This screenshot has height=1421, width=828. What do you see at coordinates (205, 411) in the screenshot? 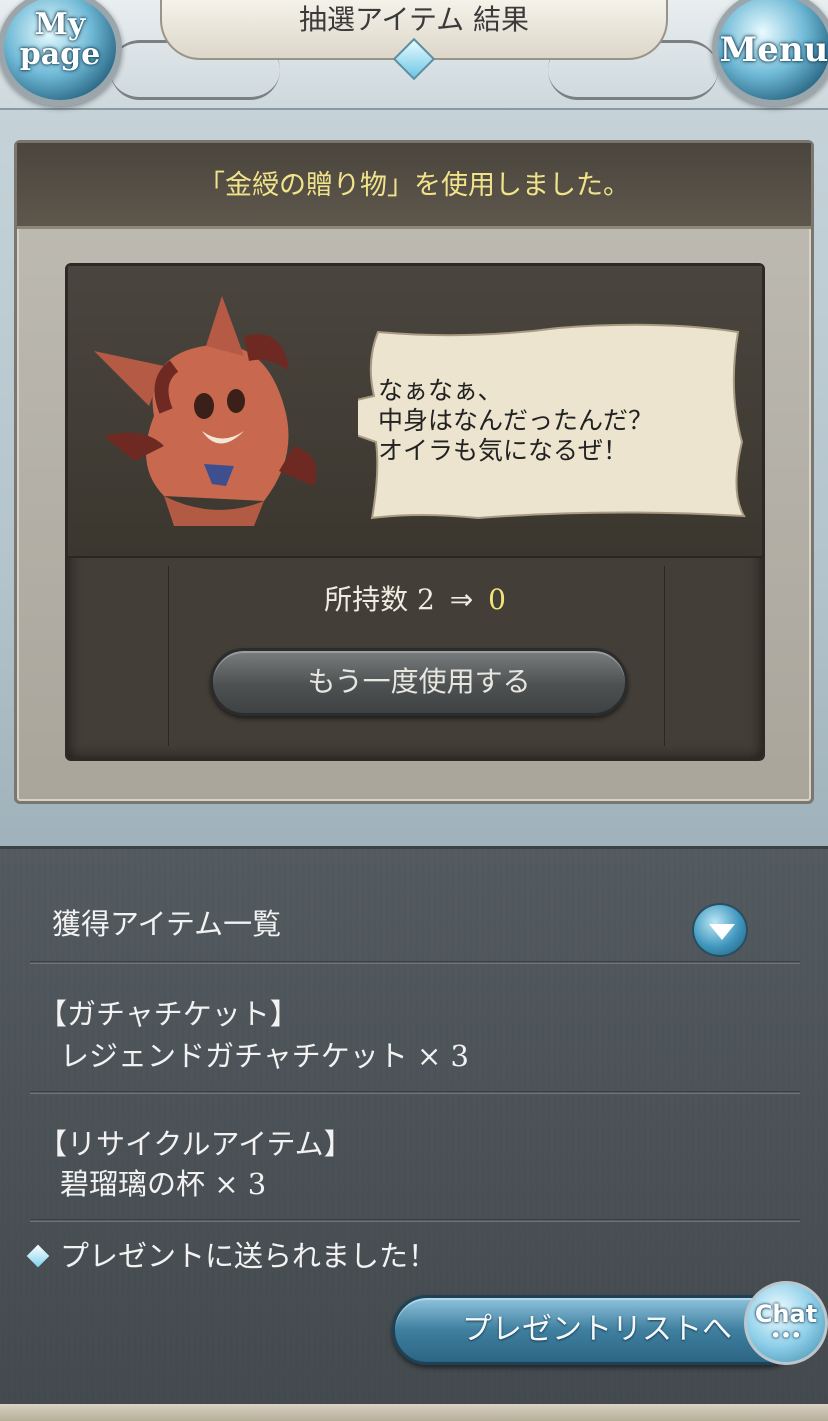
I see `vyrn-character-icon` at bounding box center [205, 411].